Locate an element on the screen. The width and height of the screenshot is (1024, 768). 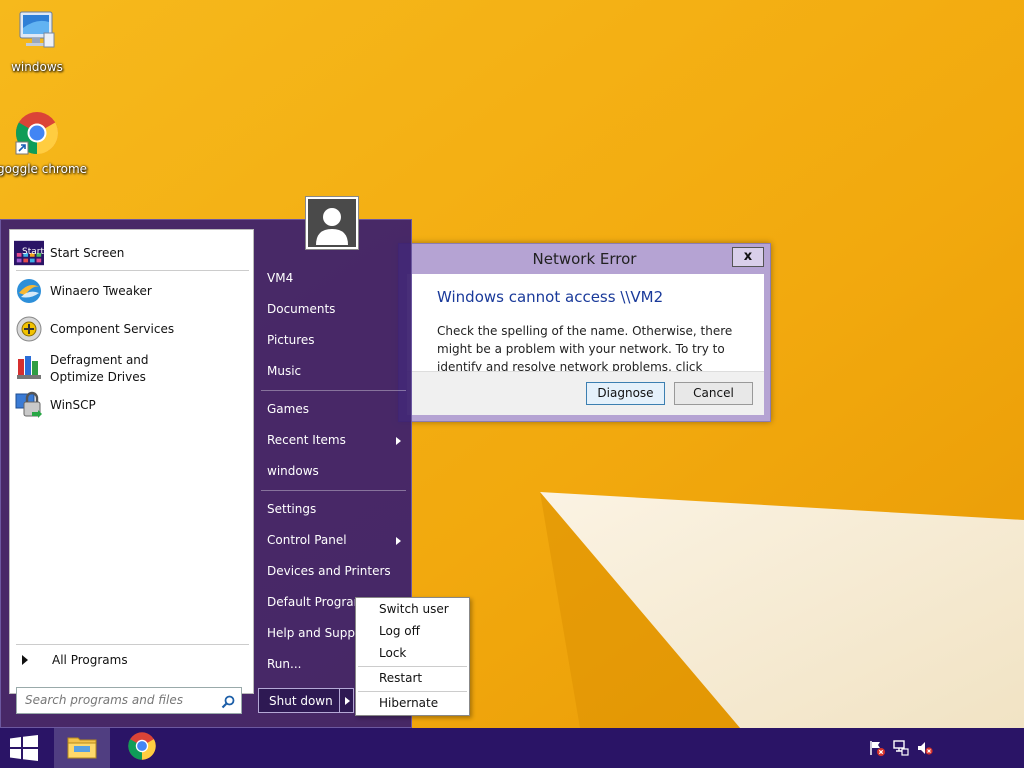
desktop-icon-windows: windows is located at coordinates (38, 41).